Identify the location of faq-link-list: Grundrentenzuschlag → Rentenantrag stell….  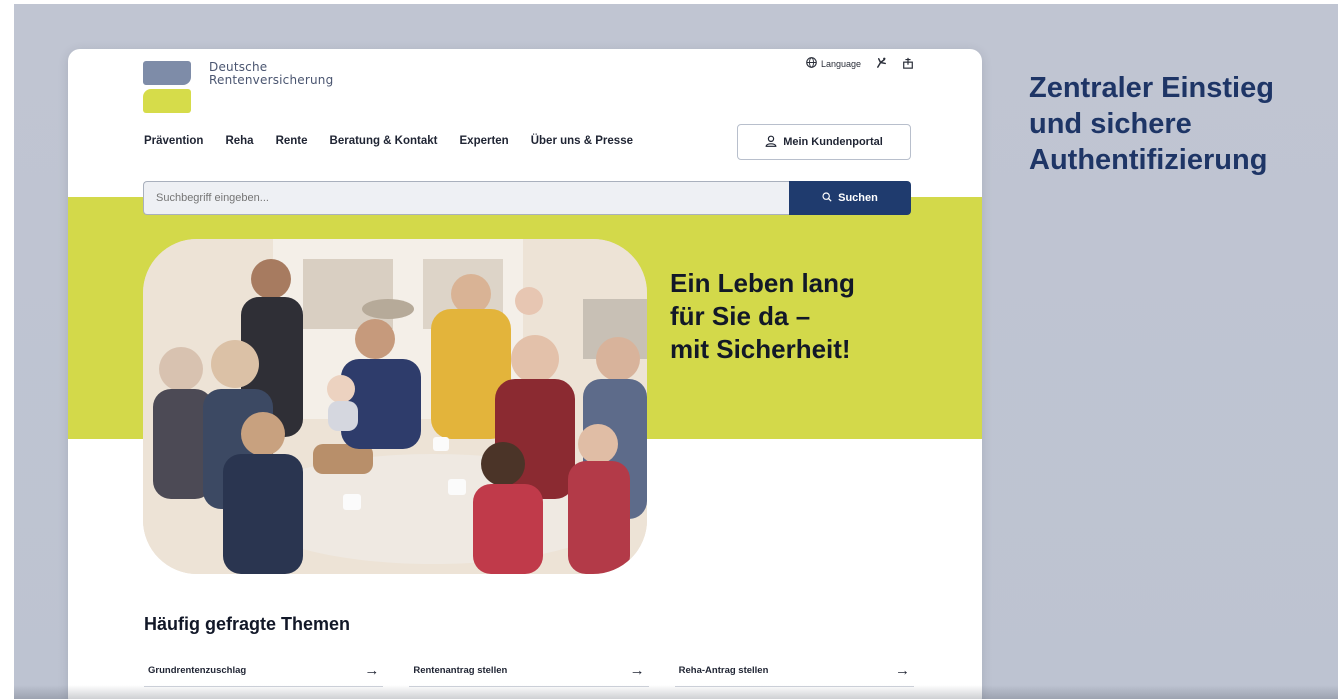
(529, 671).